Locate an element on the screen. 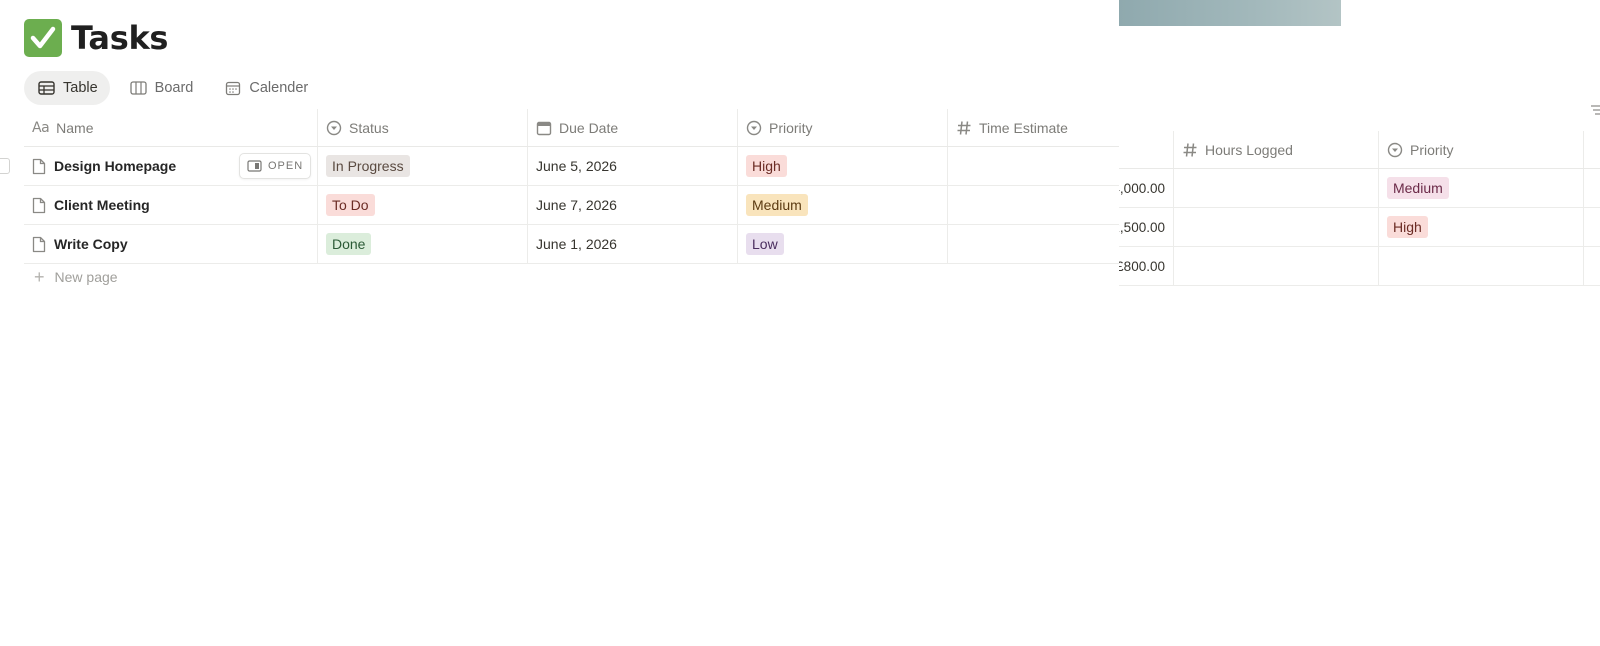 This screenshot has width=1600, height=646. page-header: Tasks is located at coordinates (96, 38).